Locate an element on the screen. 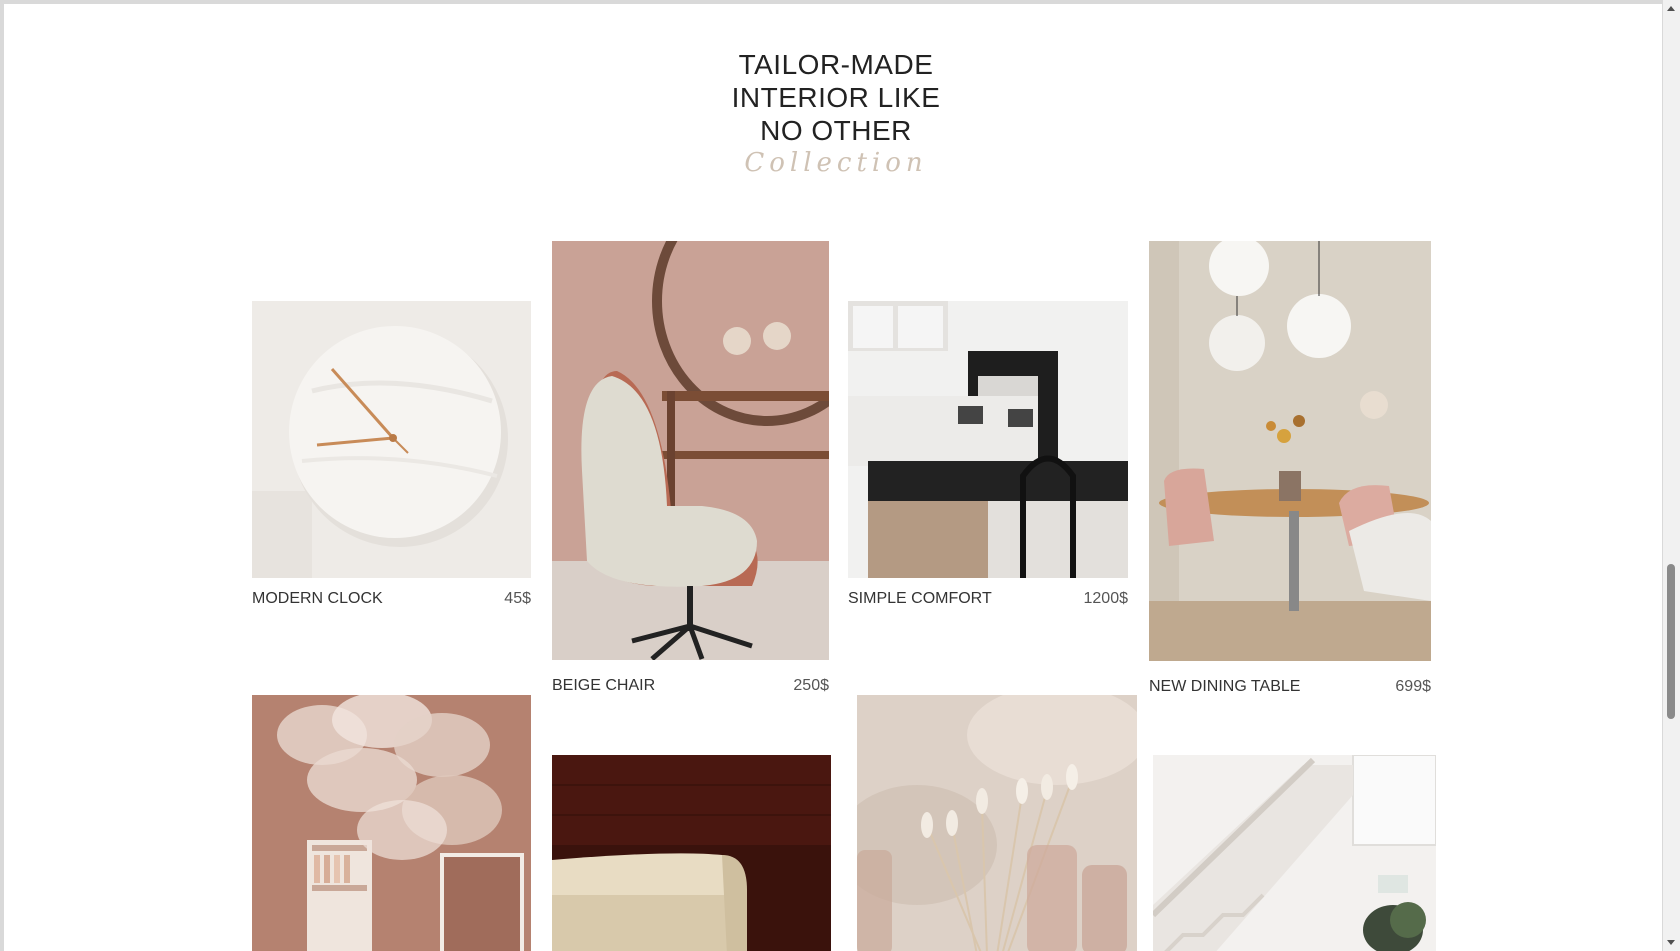  scroll-up-arrow-icon is located at coordinates (1671, 8).